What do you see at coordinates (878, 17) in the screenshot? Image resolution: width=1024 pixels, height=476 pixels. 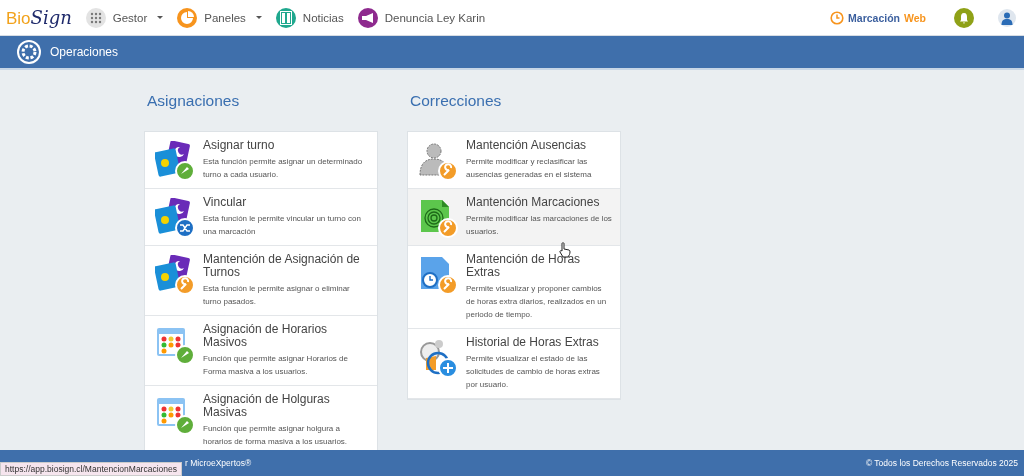 I see `web-clock-link: Marcación Web` at bounding box center [878, 17].